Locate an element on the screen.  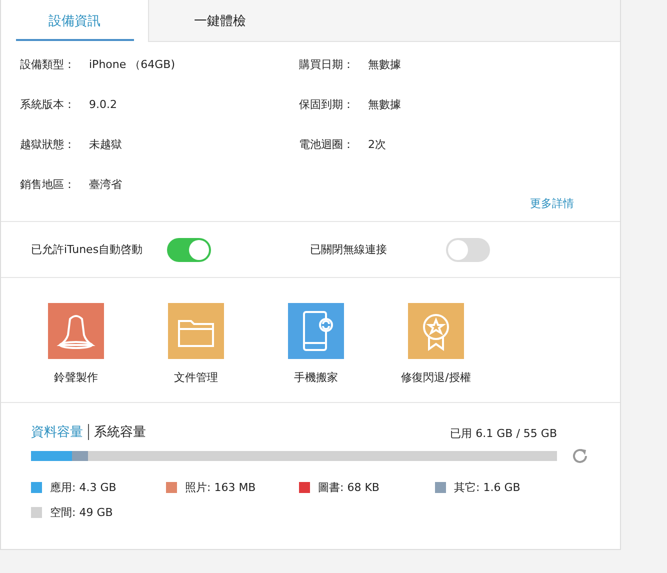
storage-tab: 系統容量 is located at coordinates (120, 432).